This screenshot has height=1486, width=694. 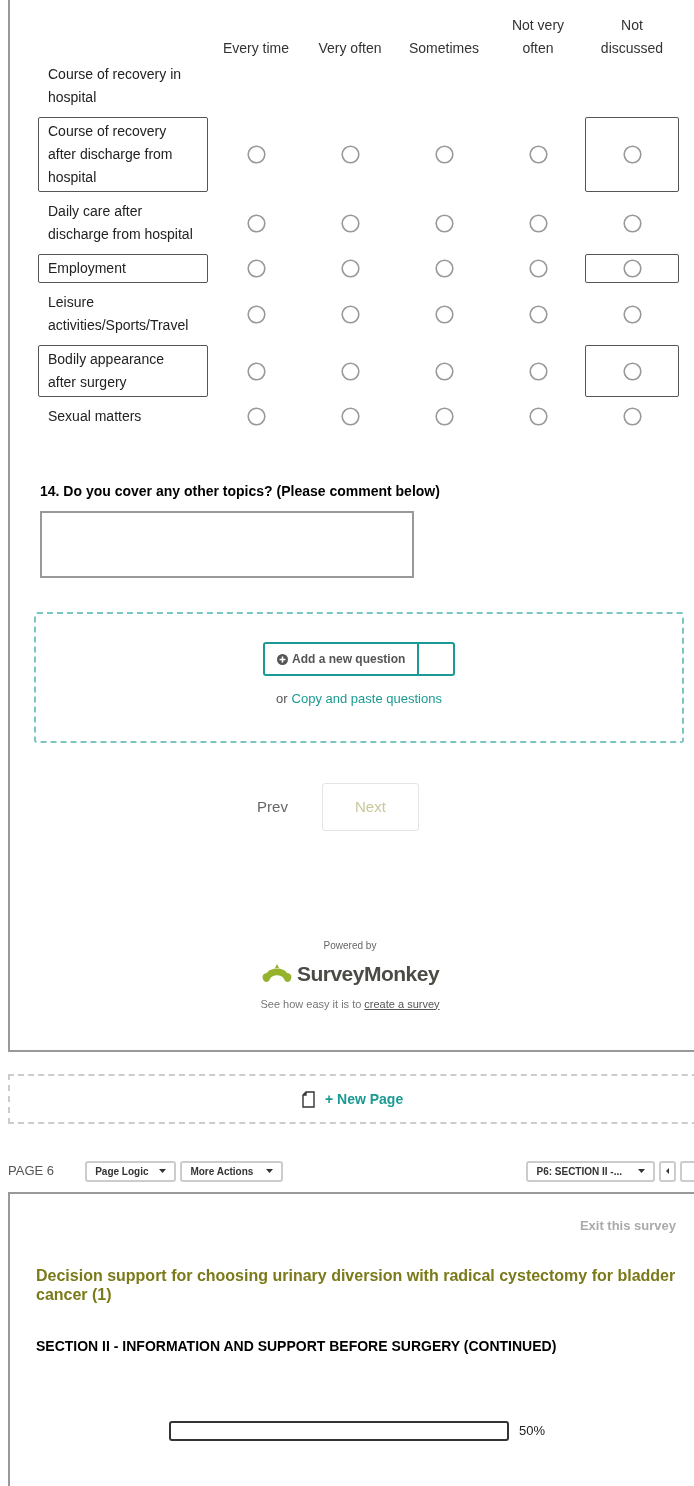 I want to click on column-header: Not very often, so click(x=538, y=37).